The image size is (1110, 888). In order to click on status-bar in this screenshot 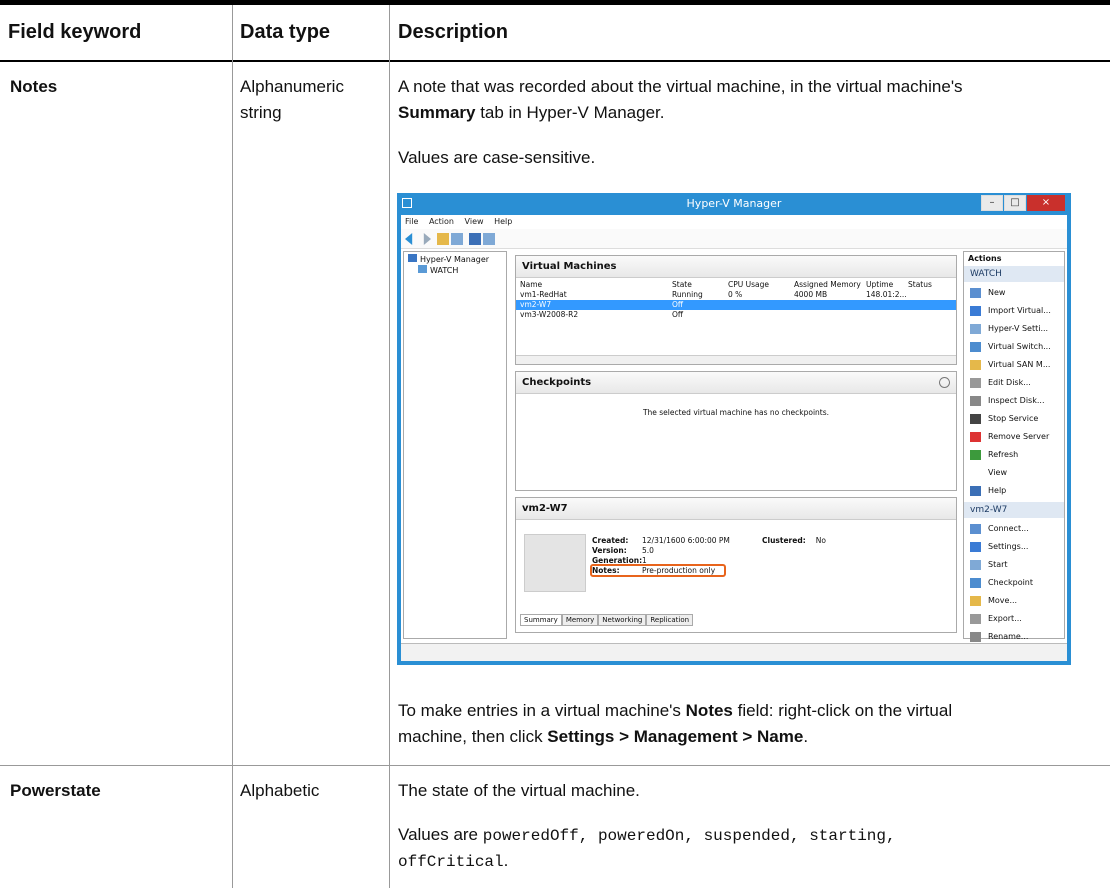, I will do `click(734, 652)`.